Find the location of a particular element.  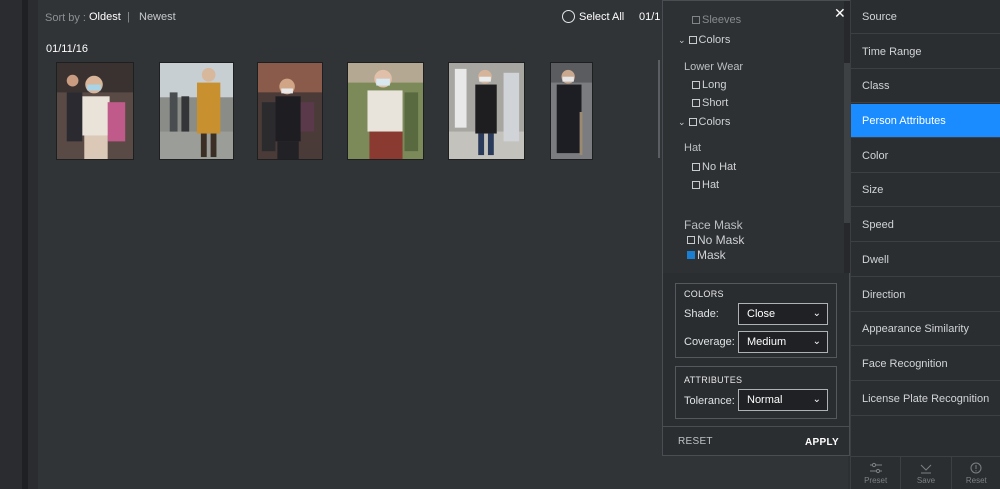

colors-settings-box: COLORS Shade: Close ⌄ Coverage: Medium ⌄ is located at coordinates (756, 320).